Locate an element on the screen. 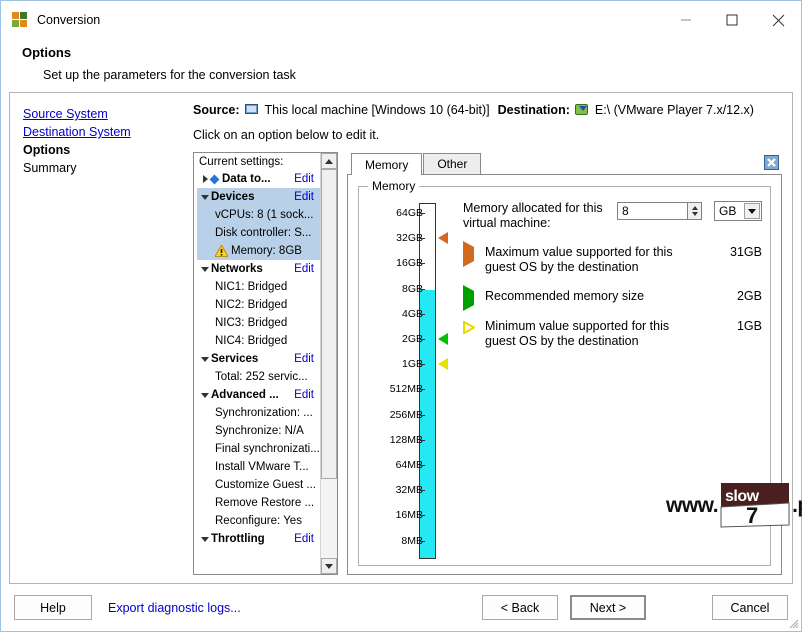  cancel-button: Cancel is located at coordinates (750, 607).